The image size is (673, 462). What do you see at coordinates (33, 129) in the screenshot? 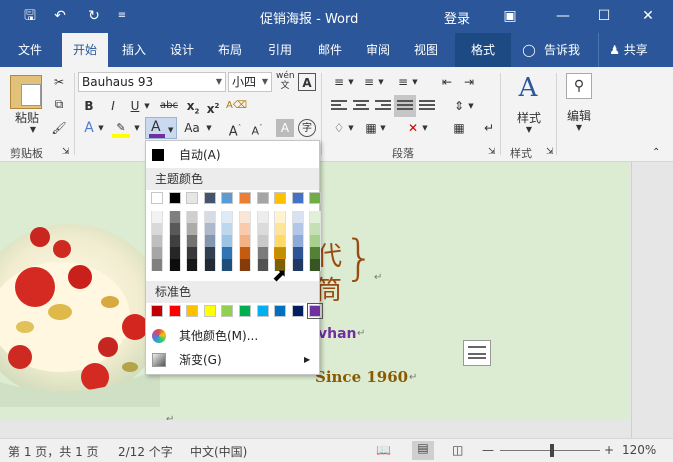
I see `paste-dropdown-icon: ▼` at bounding box center [33, 129].